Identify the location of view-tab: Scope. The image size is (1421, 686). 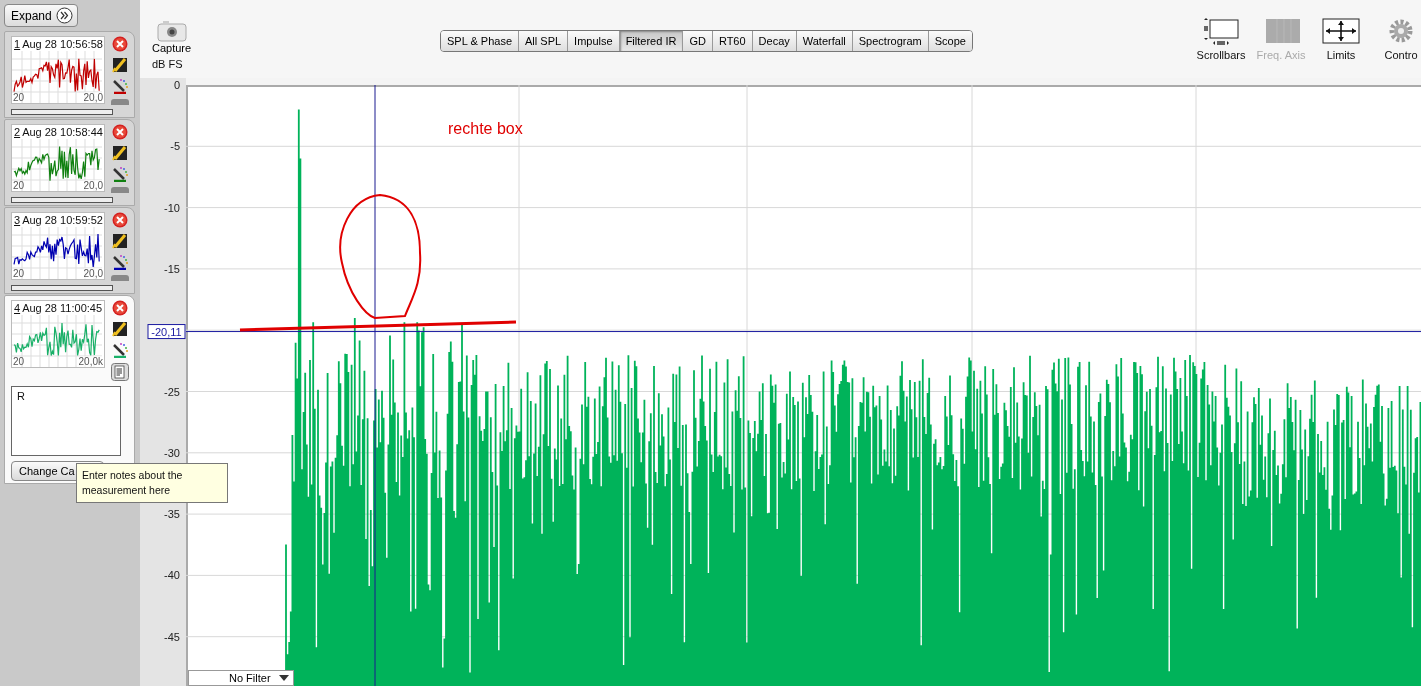
(950, 41).